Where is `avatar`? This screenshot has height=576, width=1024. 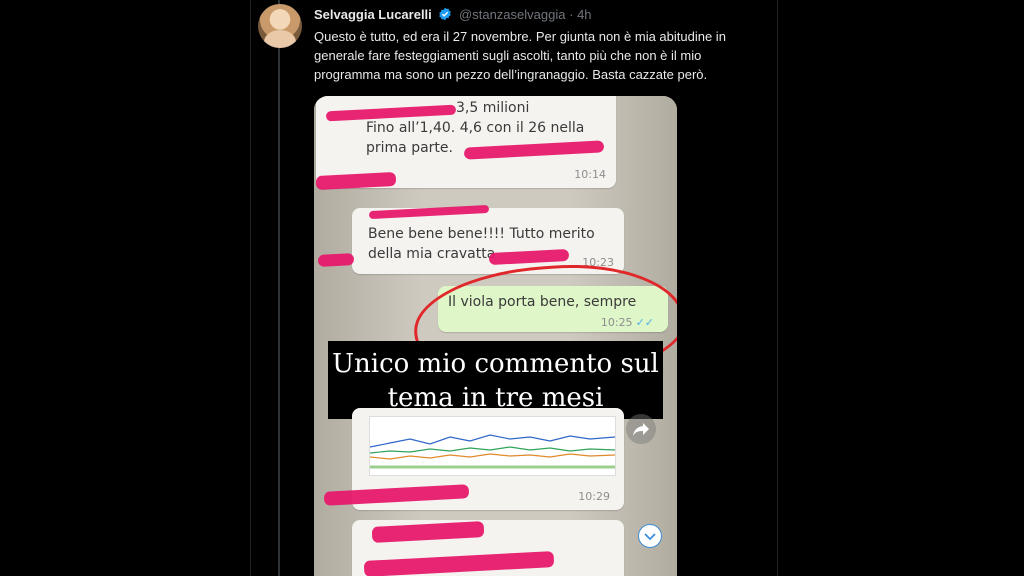 avatar is located at coordinates (280, 26).